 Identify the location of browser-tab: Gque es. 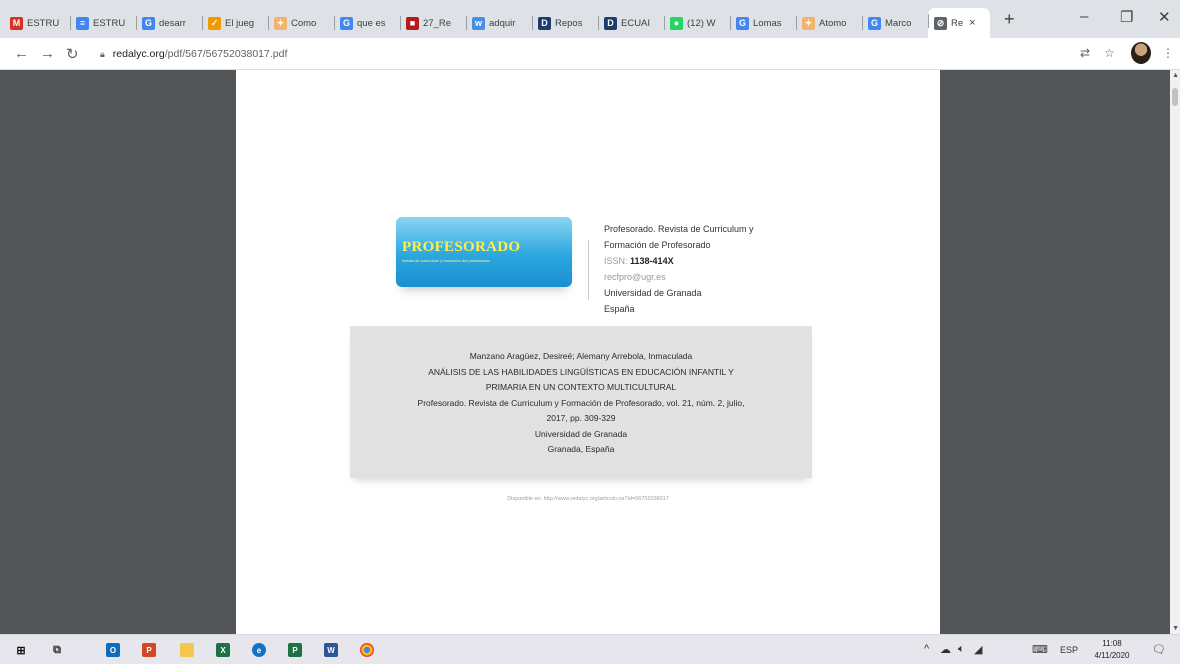
(367, 23).